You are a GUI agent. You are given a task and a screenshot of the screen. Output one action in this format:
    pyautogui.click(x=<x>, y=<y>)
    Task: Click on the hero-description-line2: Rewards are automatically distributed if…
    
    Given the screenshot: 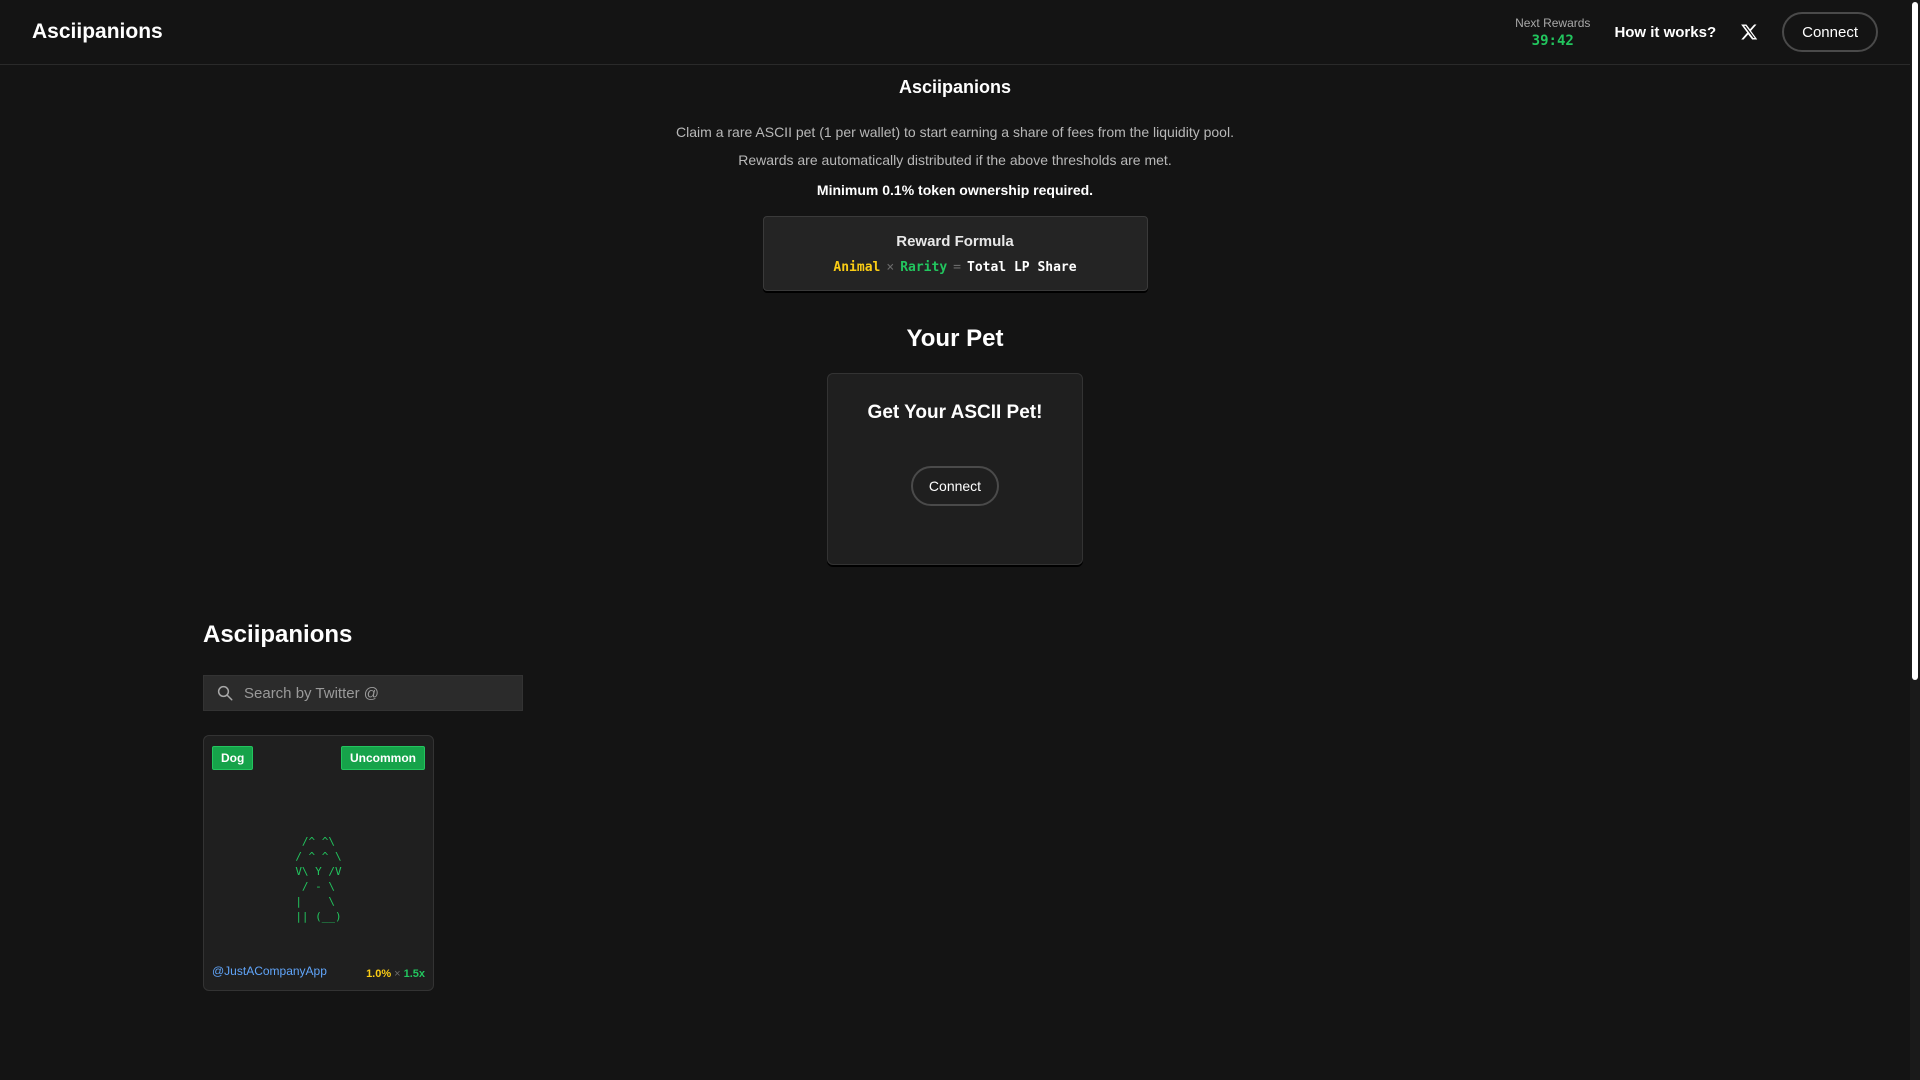 What is the action you would take?
    pyautogui.click(x=955, y=160)
    